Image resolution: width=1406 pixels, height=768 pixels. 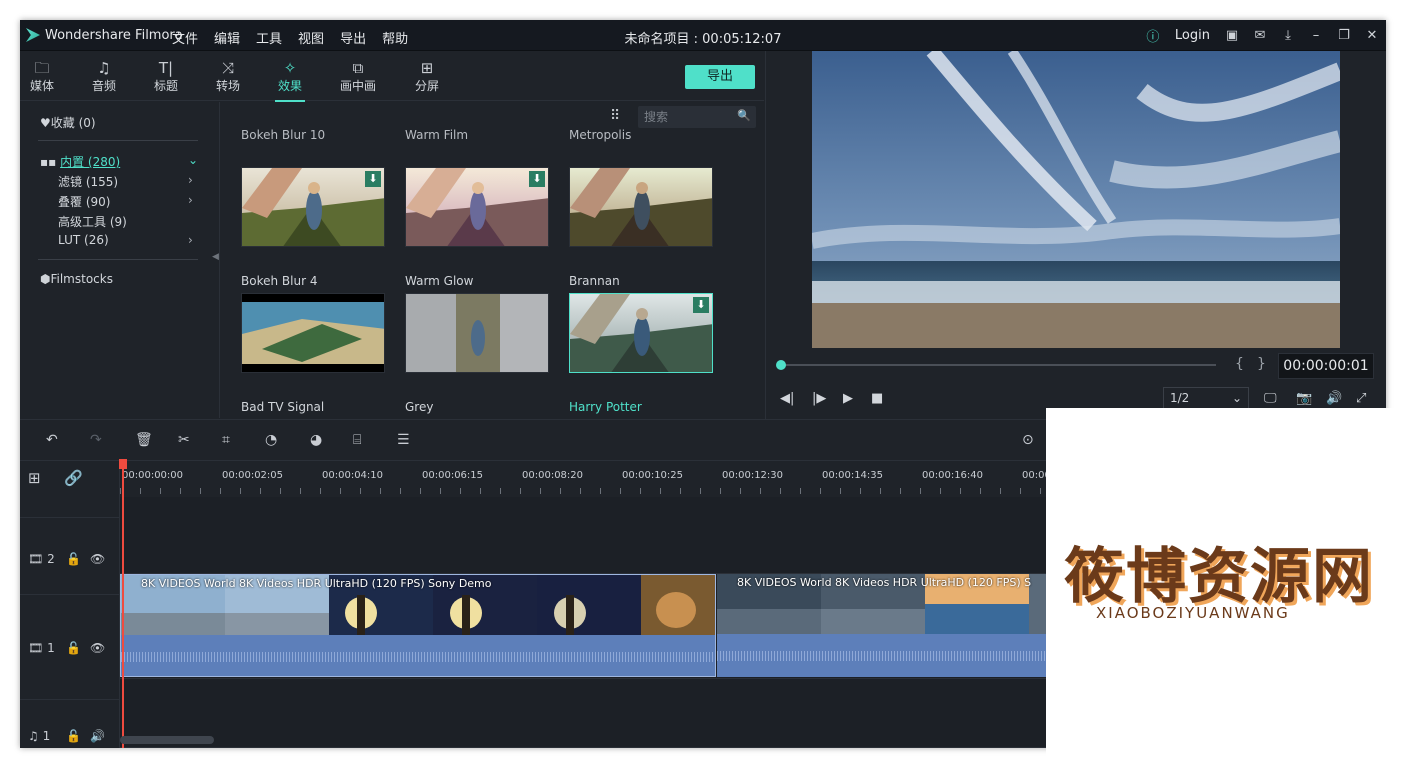 I want to click on download-icon: ⤓, so click(x=1288, y=35).